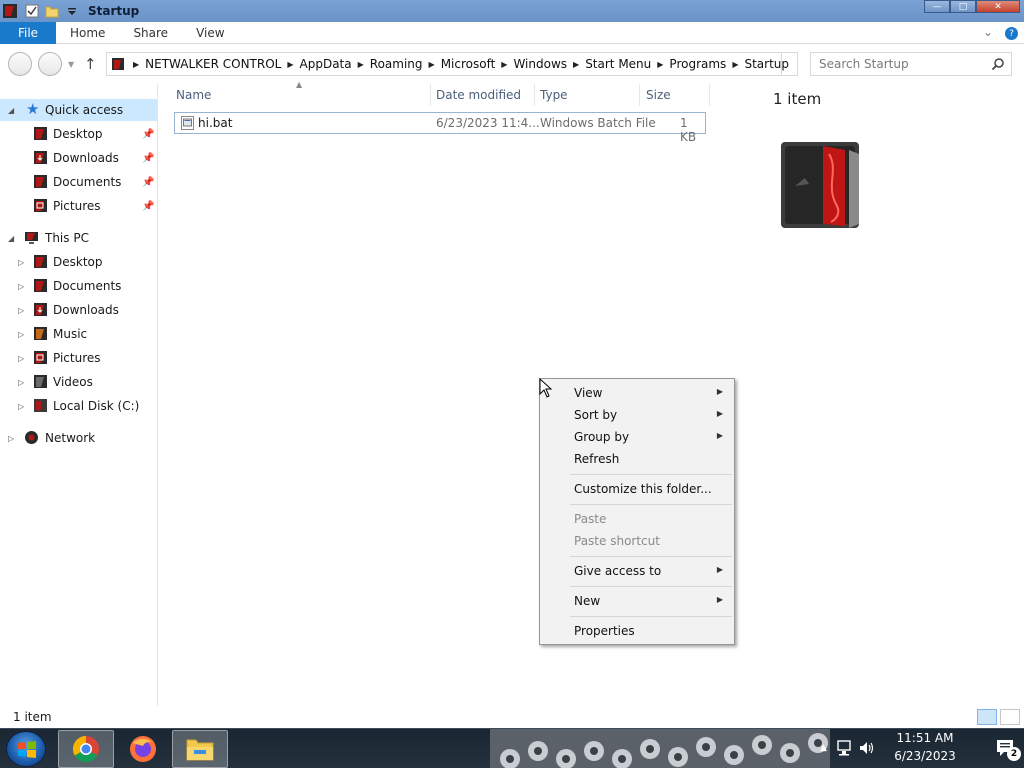 The width and height of the screenshot is (1024, 768). Describe the element at coordinates (78, 438) in the screenshot. I see `sidebar-item-network: ▷ Network` at that location.